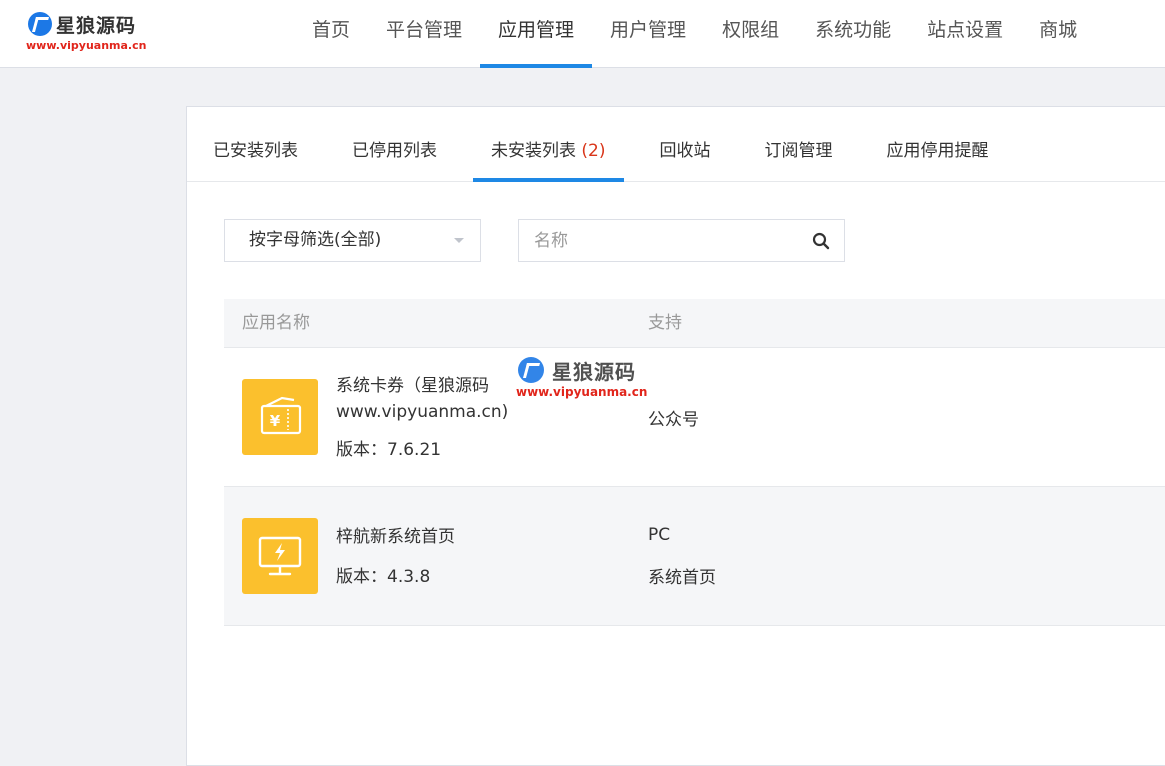 This screenshot has height=766, width=1165. Describe the element at coordinates (459, 240) in the screenshot. I see `chevron-down-icon` at that location.